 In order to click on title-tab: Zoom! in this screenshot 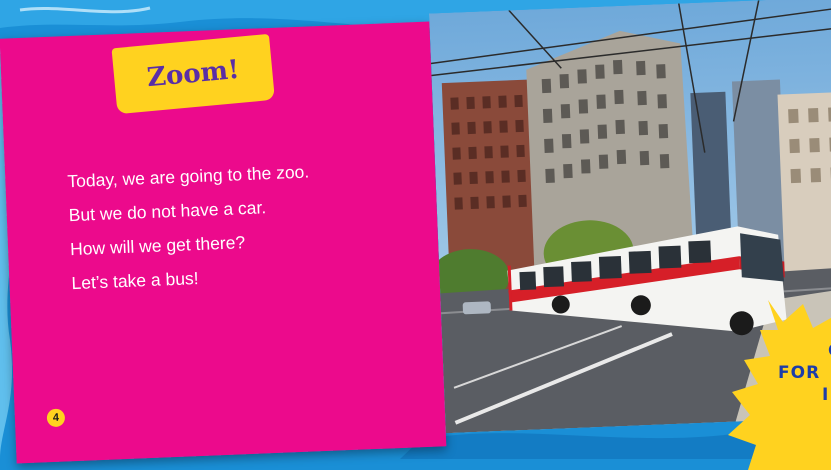, I will do `click(193, 74)`.